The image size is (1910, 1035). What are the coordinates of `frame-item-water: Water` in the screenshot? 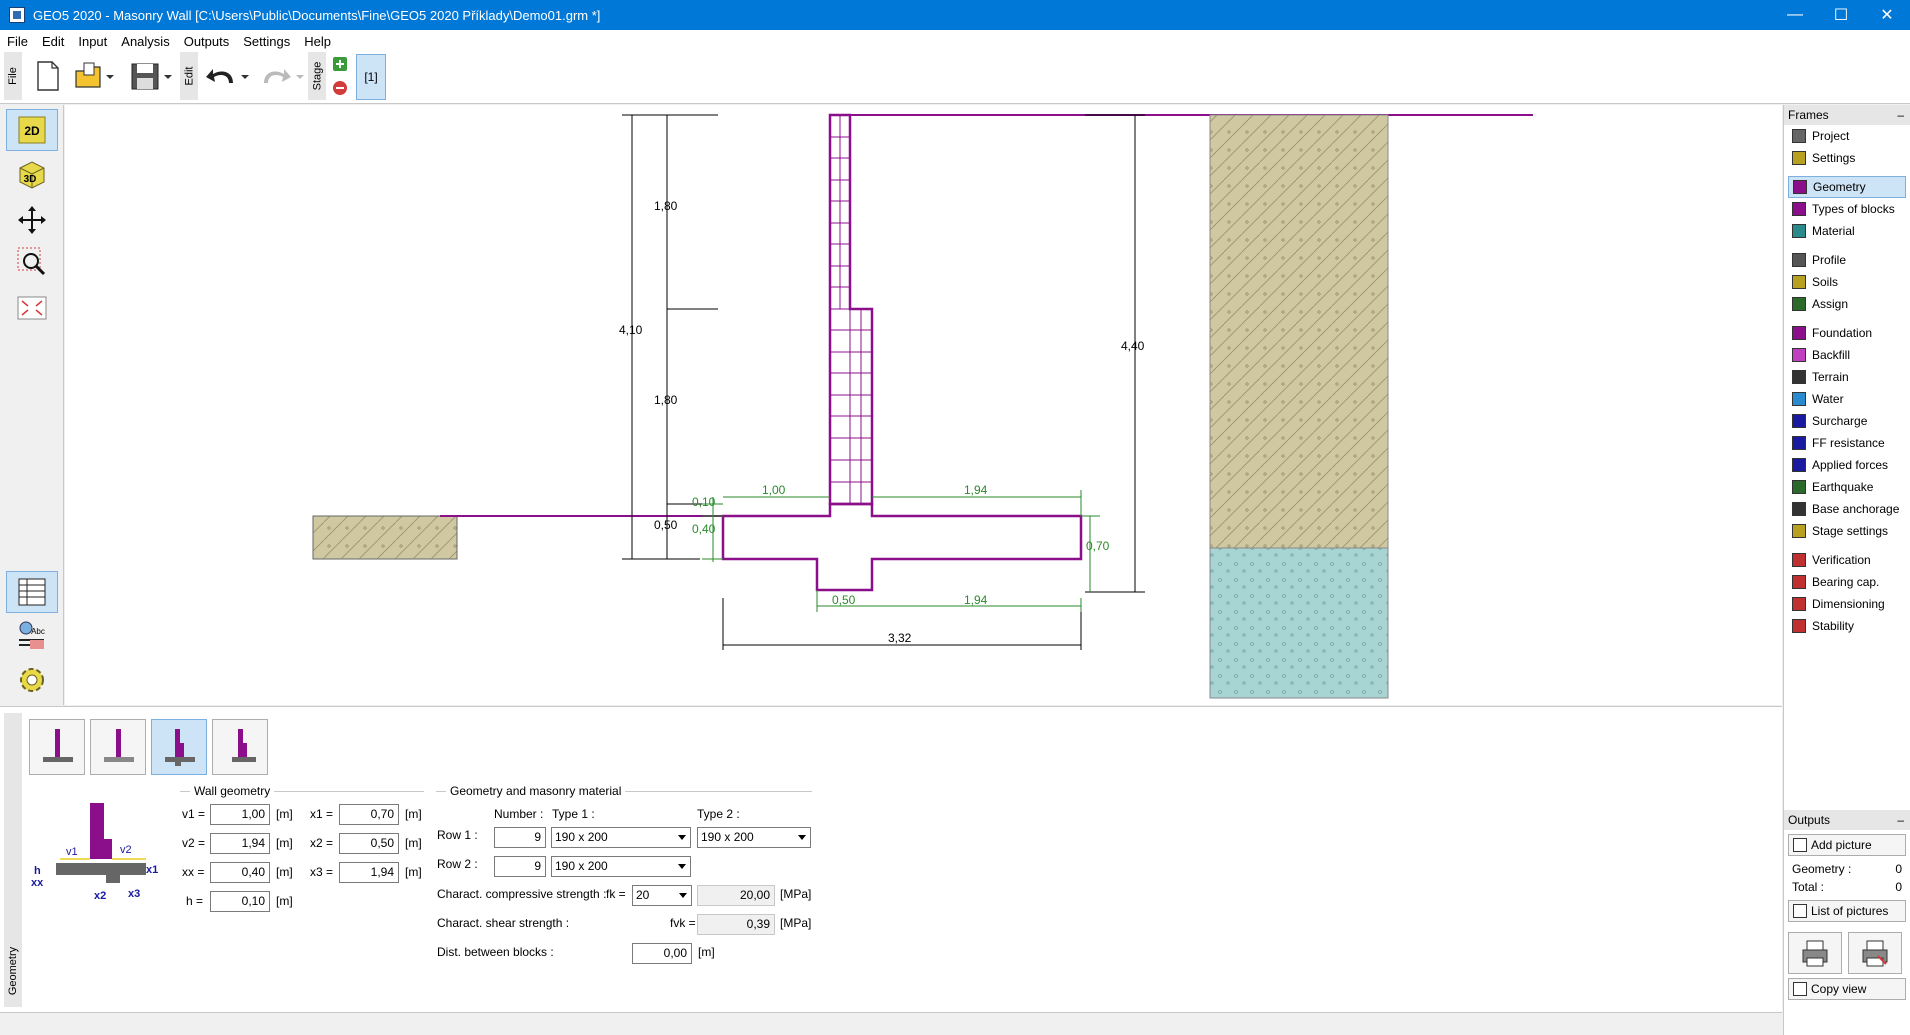 It's located at (1847, 399).